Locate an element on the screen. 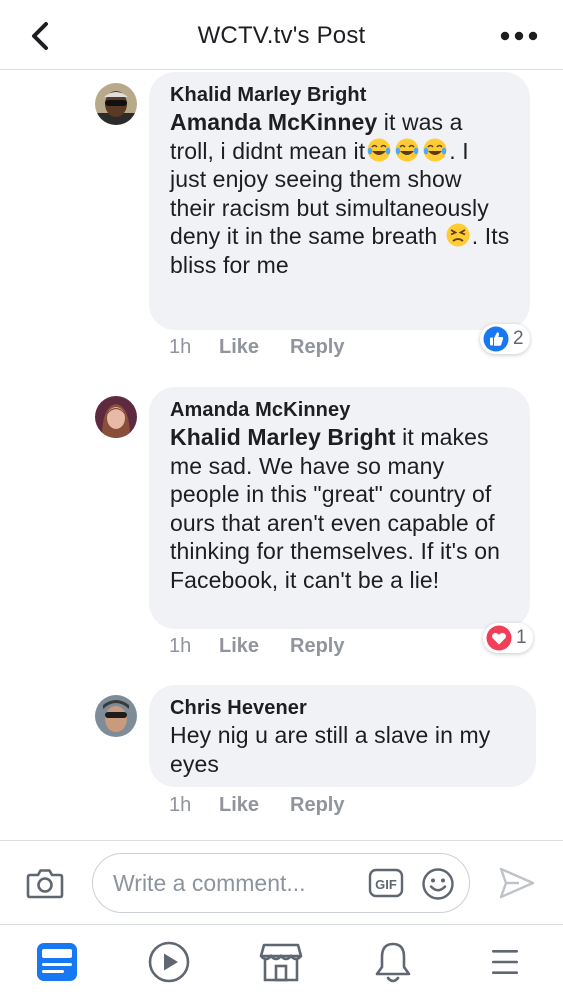 This screenshot has width=563, height=1000. comment-author: Amanda McKinney is located at coordinates (340, 410).